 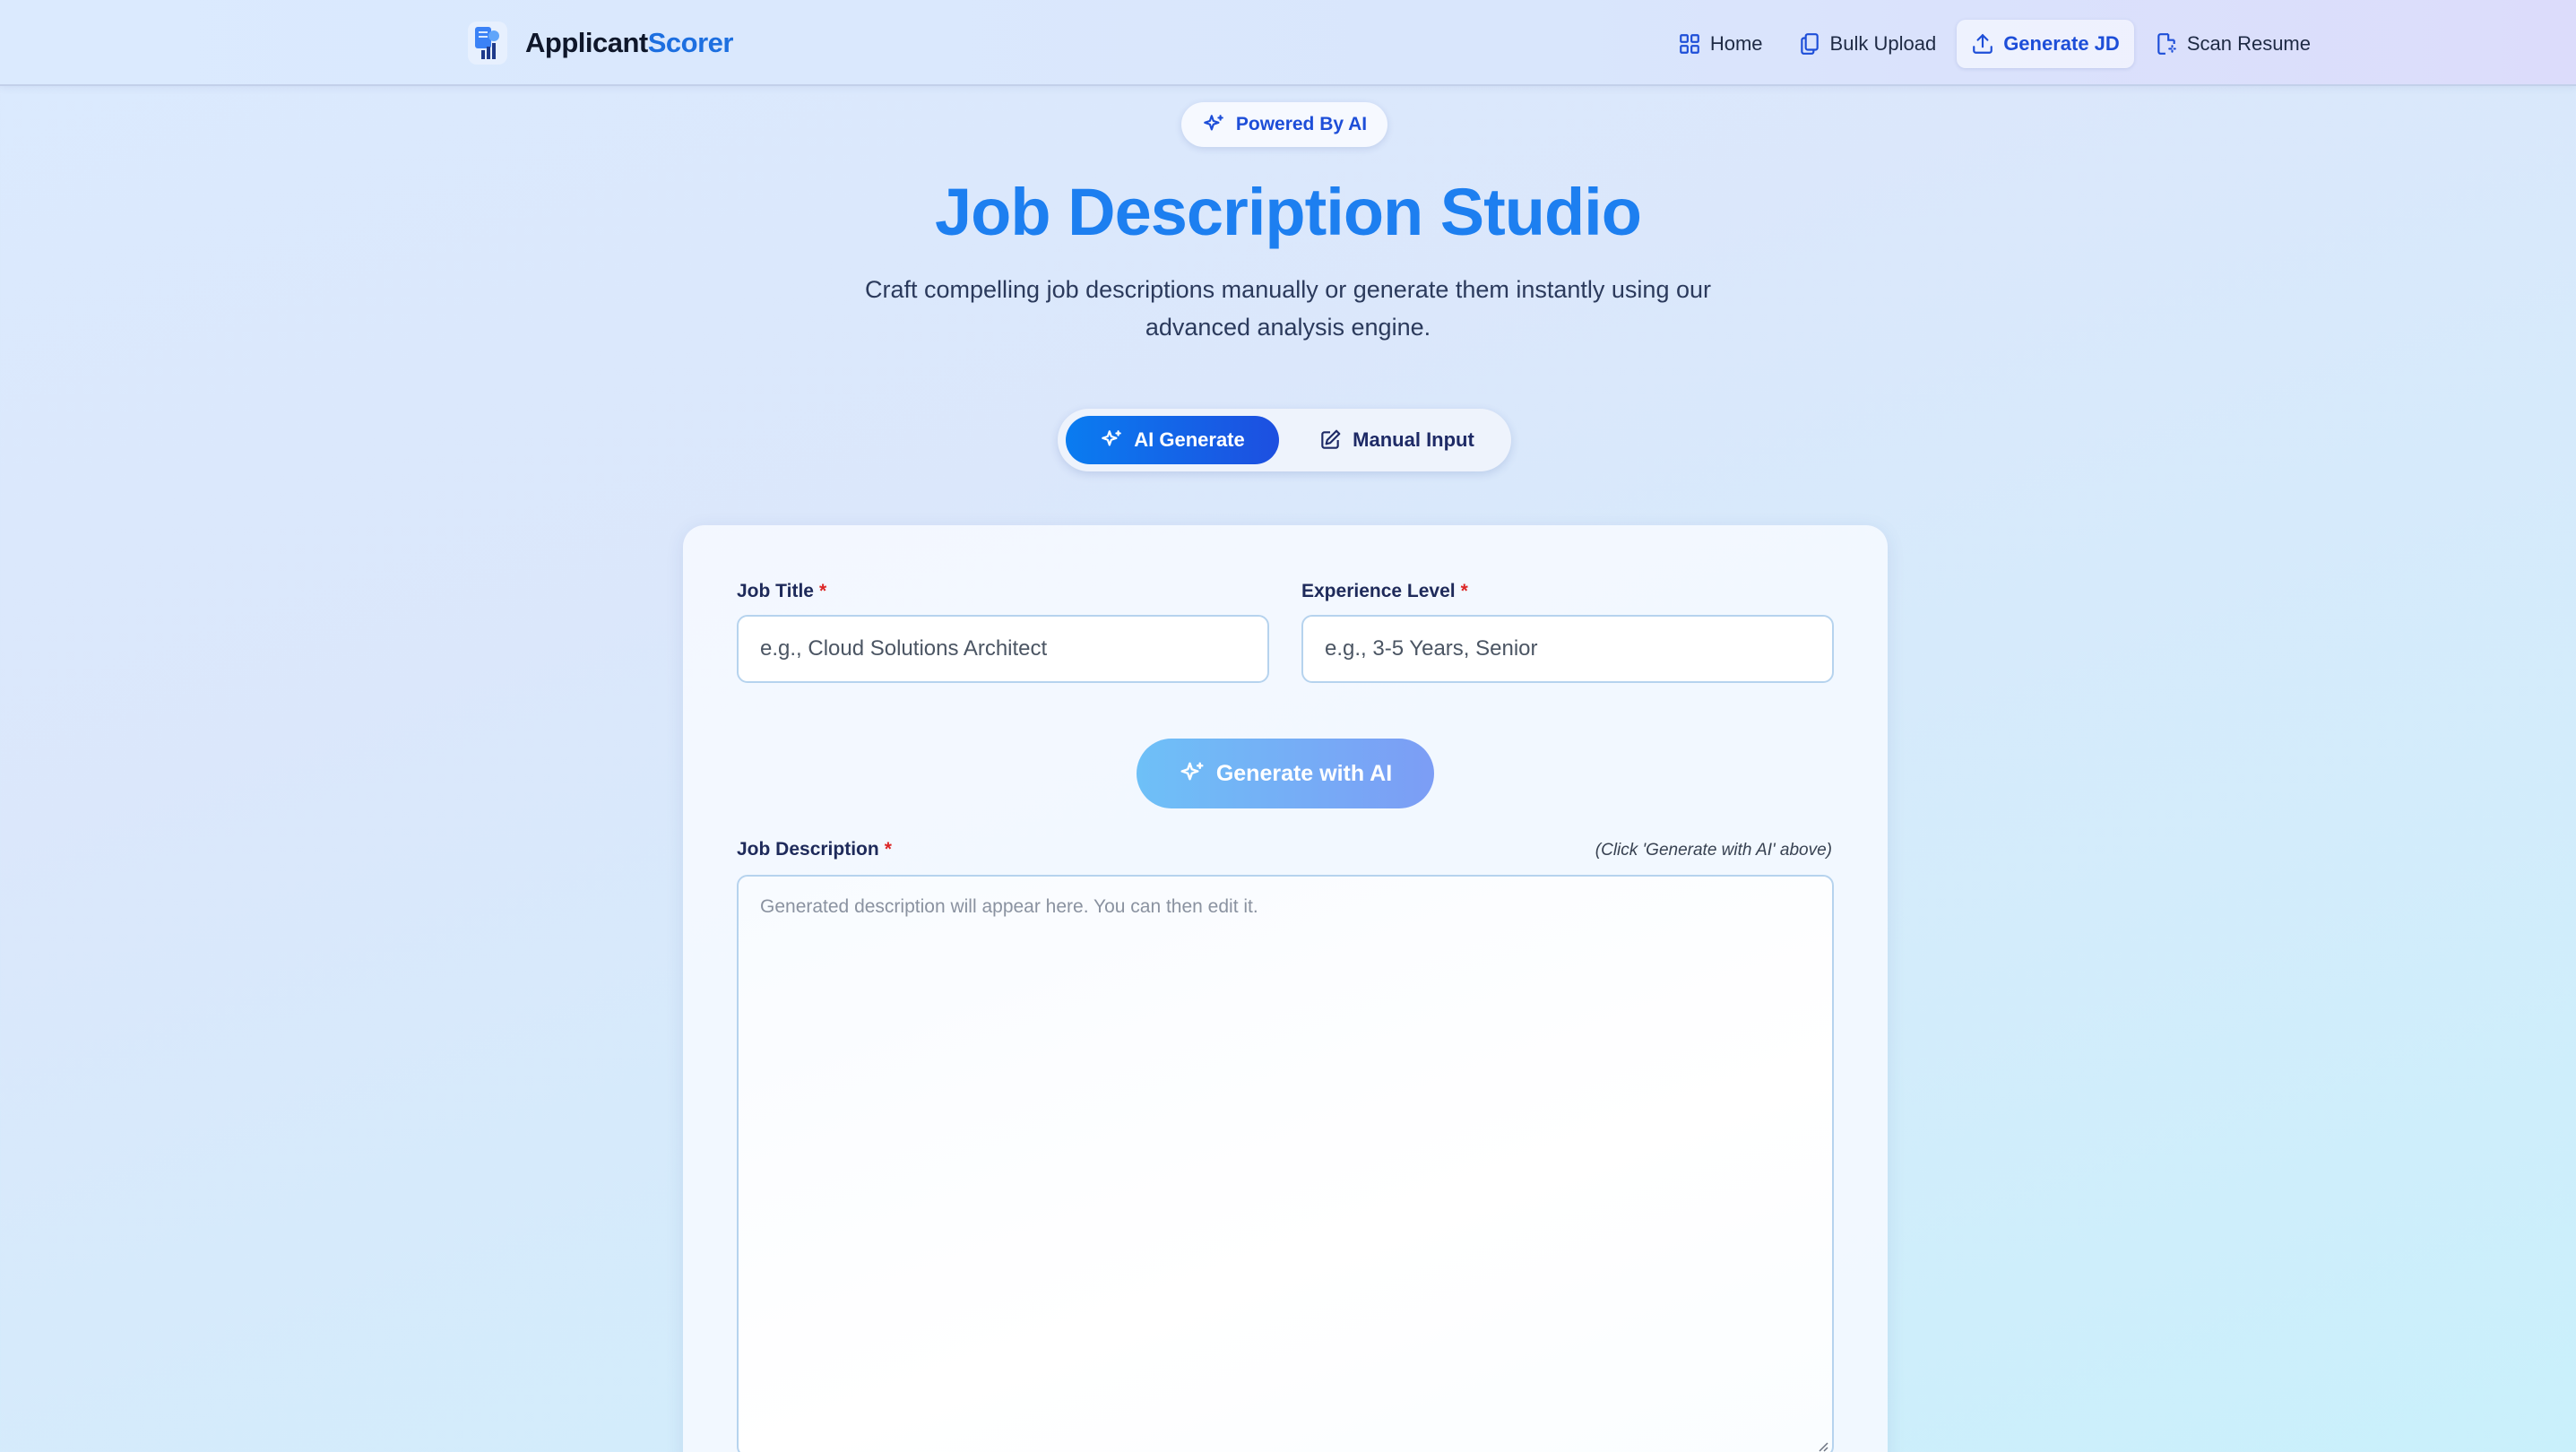 I want to click on job-title-placeholder: e.g., Cloud Solutions Architect, so click(x=904, y=648).